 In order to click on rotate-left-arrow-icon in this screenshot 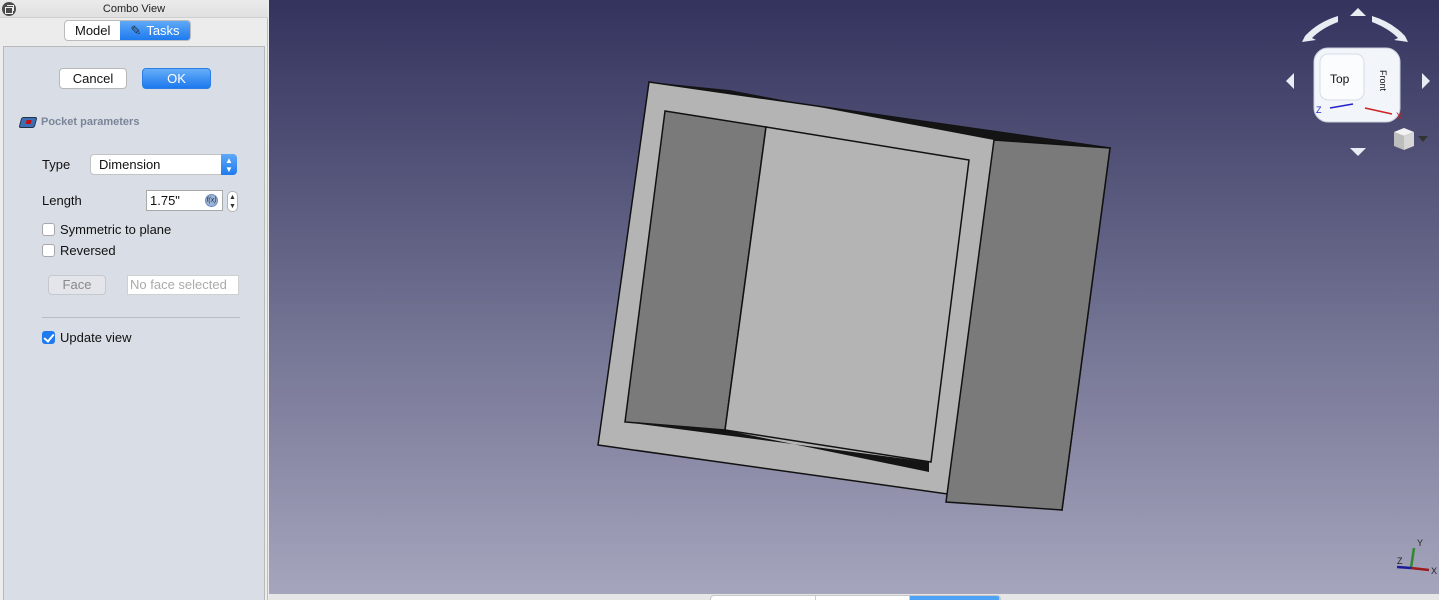, I will do `click(1320, 29)`.